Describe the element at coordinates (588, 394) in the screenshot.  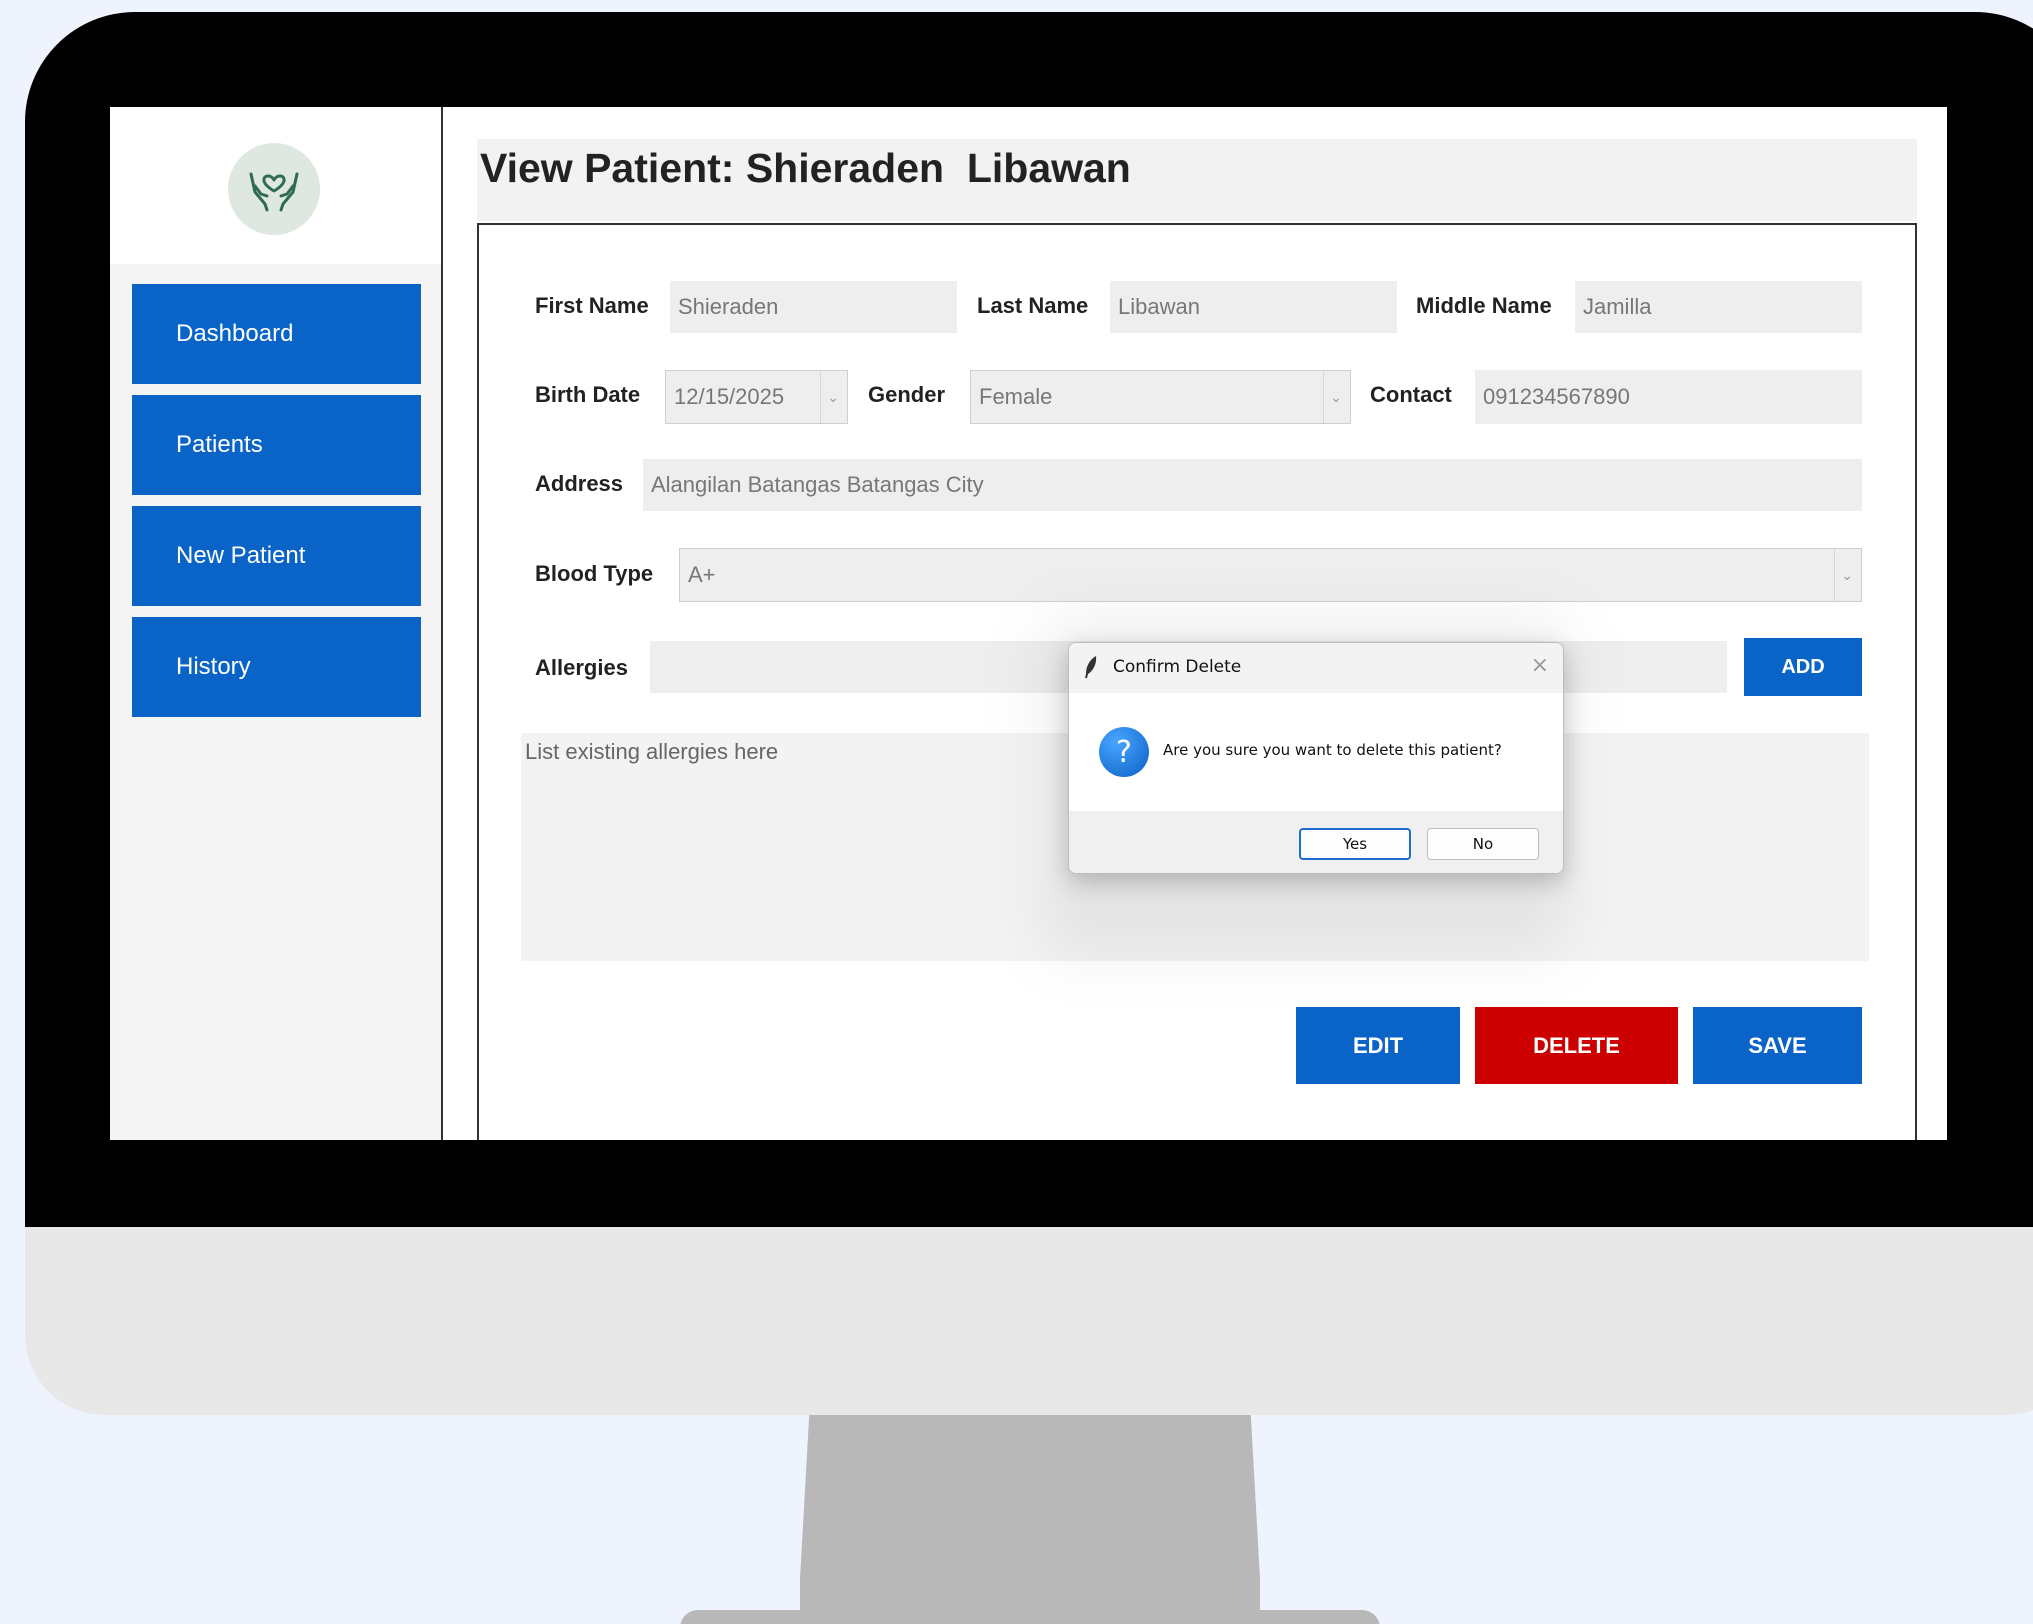
I see `birth-date-label: Birth Date` at that location.